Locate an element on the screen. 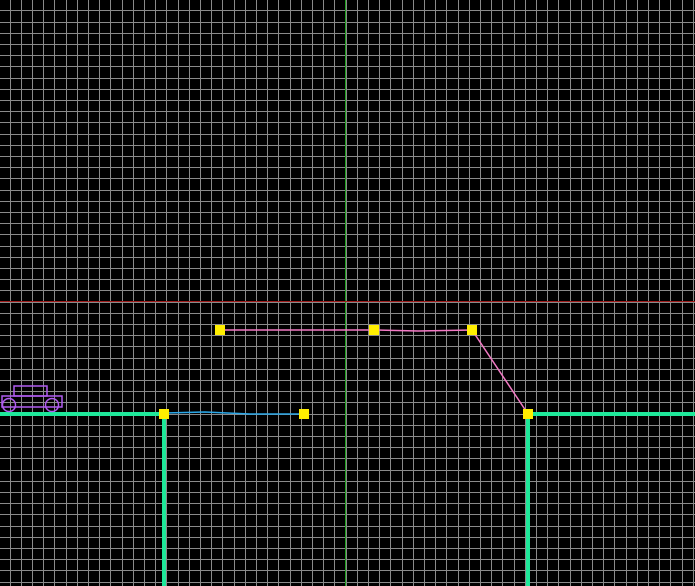 The width and height of the screenshot is (695, 586). control-node-ramp-end is located at coordinates (528, 414).